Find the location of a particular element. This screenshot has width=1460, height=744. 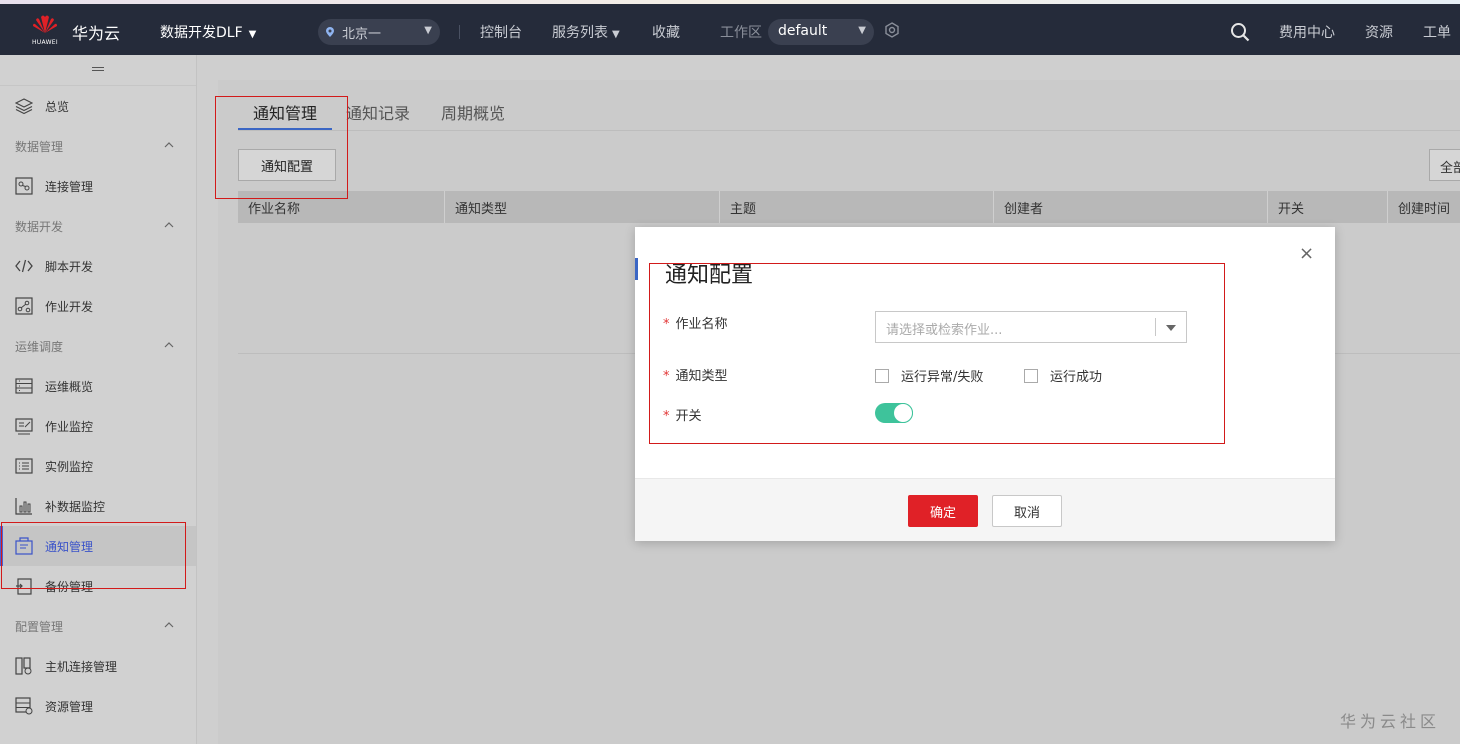

notification-icon is located at coordinates (24, 546).